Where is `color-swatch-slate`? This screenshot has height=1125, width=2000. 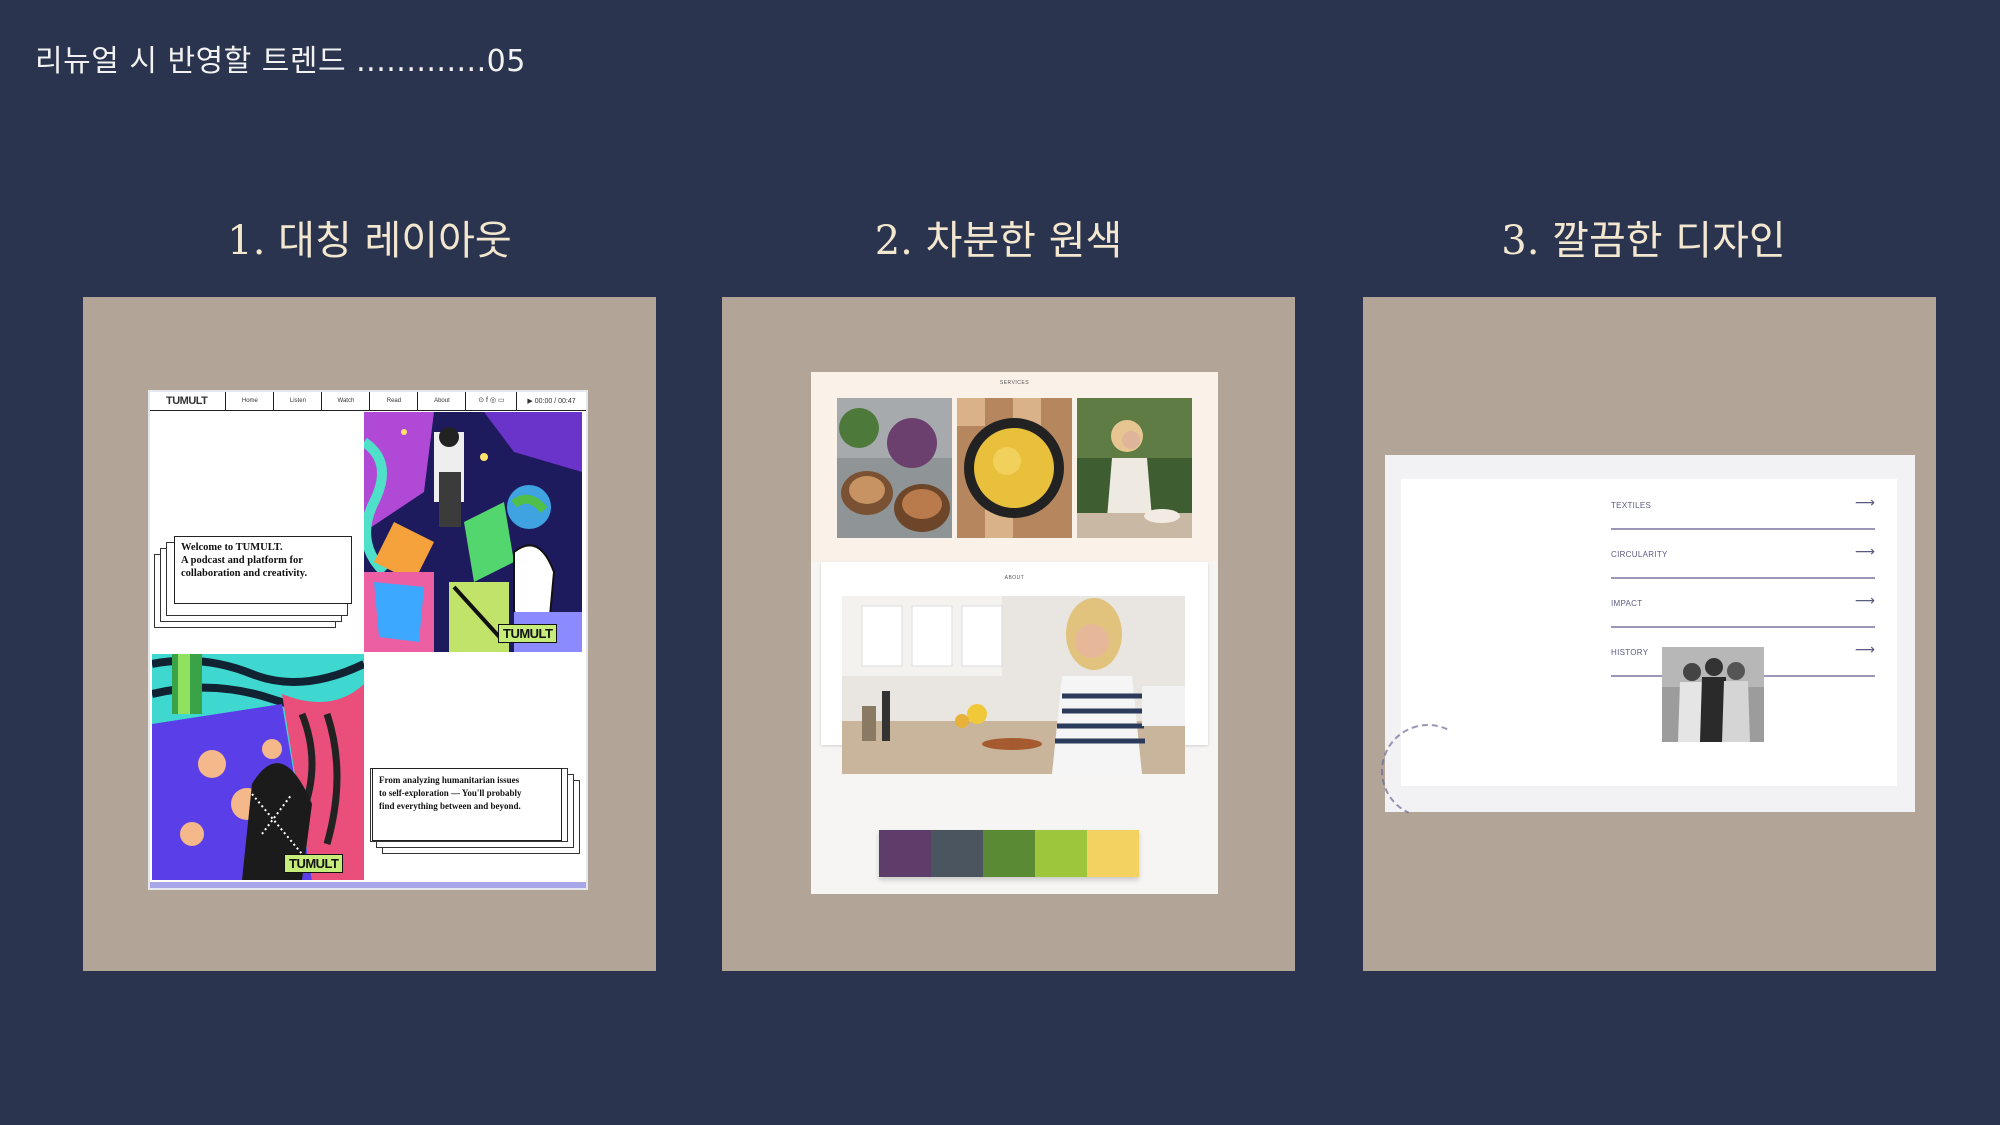 color-swatch-slate is located at coordinates (957, 853).